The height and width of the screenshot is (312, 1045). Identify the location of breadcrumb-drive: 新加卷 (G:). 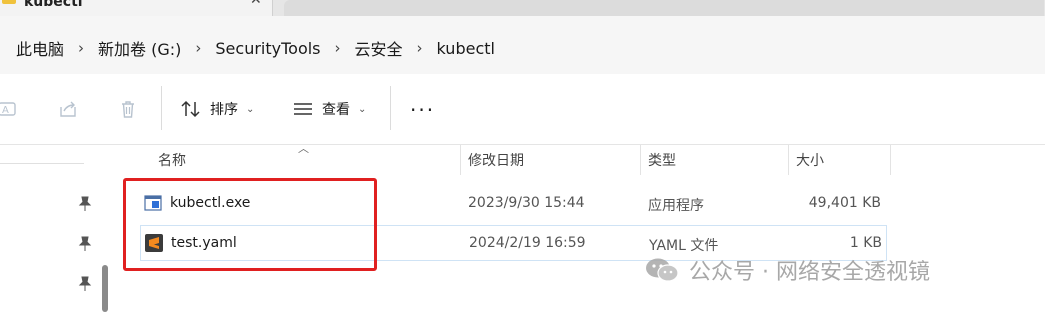
(139, 48).